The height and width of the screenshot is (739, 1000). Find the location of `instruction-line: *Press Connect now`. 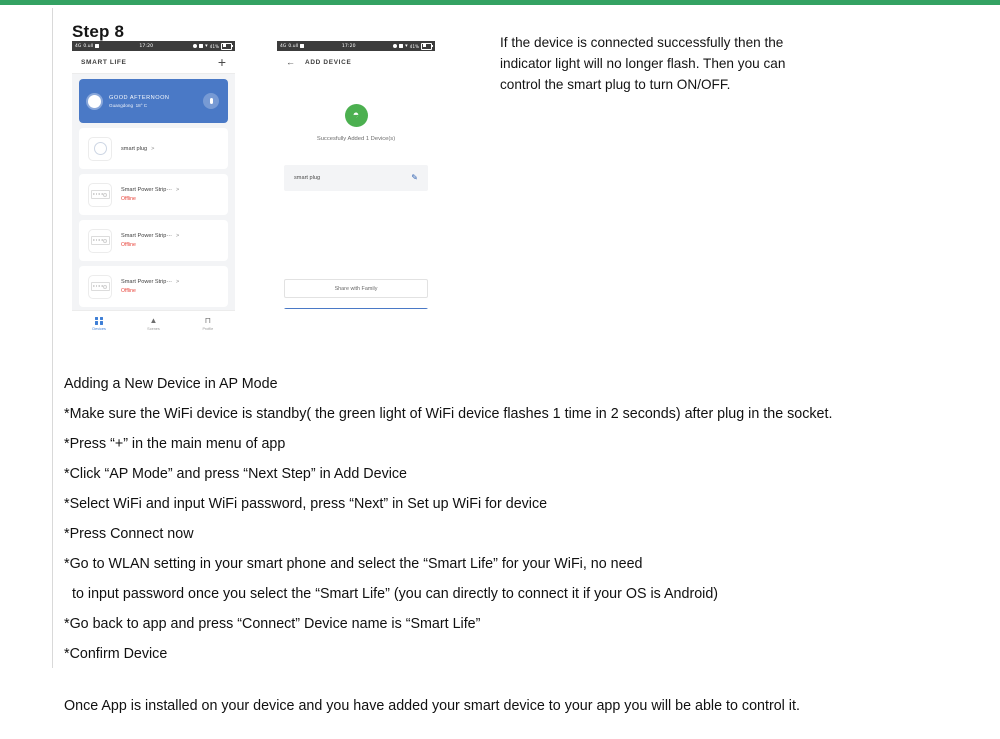

instruction-line: *Press Connect now is located at coordinates (129, 534).